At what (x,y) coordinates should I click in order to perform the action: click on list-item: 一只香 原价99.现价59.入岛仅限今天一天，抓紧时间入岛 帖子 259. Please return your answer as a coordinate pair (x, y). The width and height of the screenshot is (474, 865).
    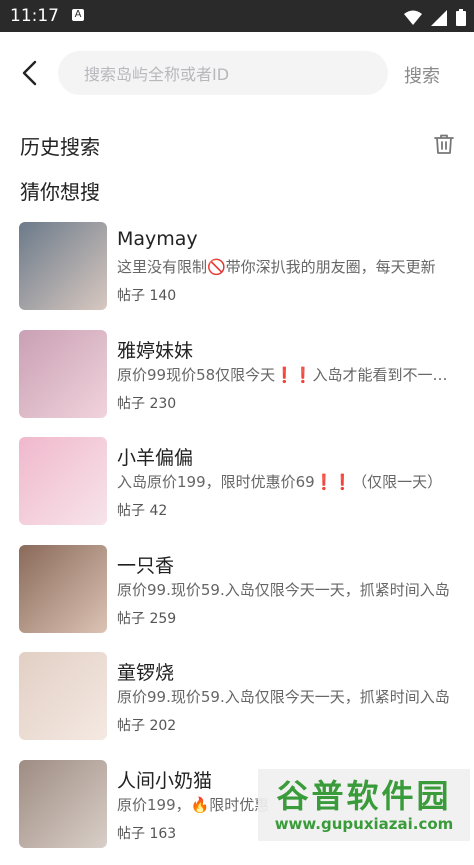
    Looking at the image, I should click on (237, 597).